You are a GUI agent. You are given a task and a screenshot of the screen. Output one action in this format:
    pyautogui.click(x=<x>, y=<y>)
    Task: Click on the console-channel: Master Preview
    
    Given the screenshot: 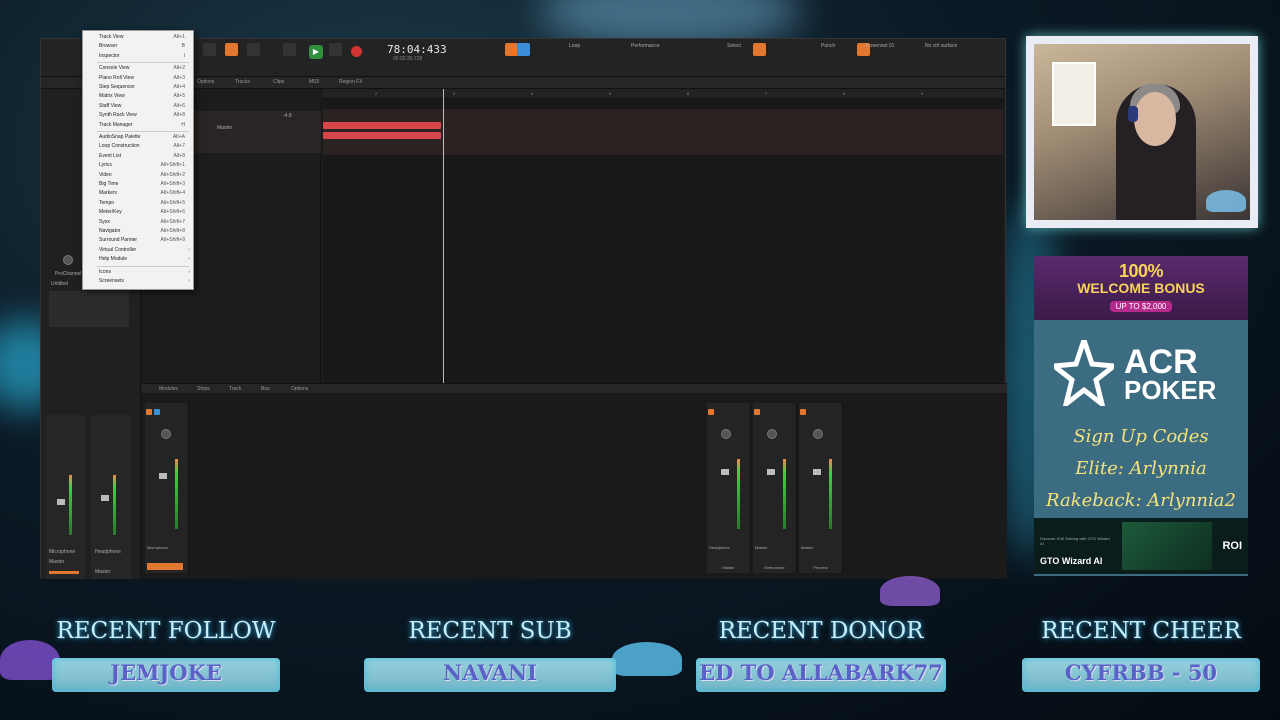 What is the action you would take?
    pyautogui.click(x=821, y=488)
    